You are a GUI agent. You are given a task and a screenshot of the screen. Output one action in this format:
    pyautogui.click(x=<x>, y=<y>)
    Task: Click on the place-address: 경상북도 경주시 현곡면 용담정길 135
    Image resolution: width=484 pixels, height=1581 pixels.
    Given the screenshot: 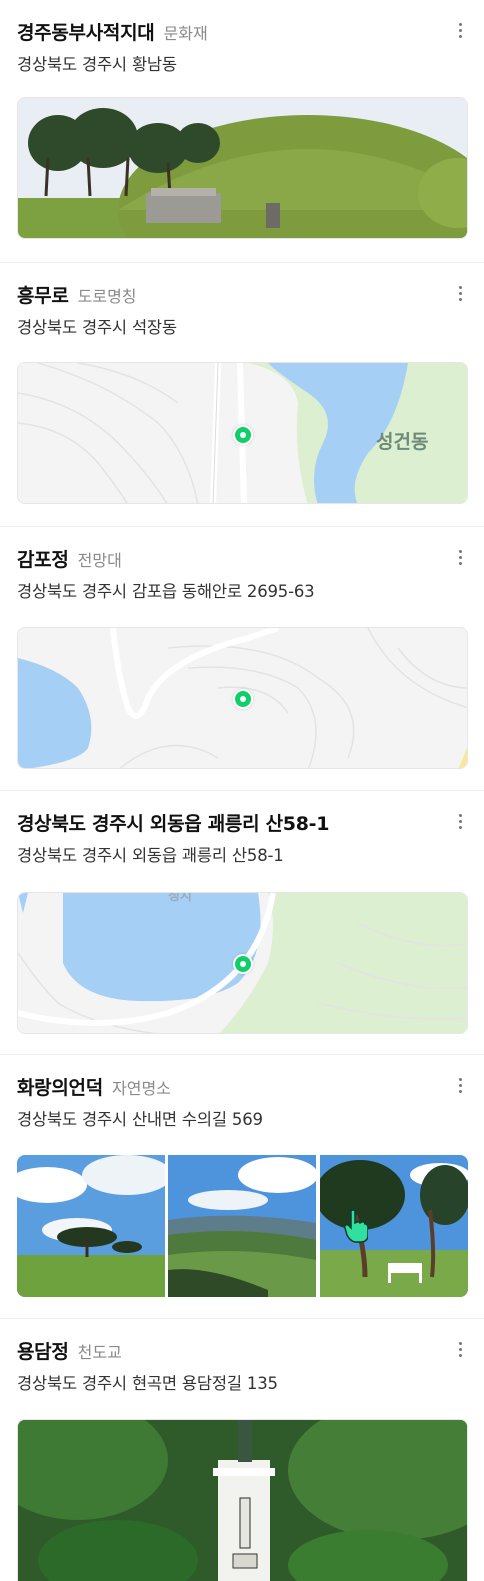 What is the action you would take?
    pyautogui.click(x=147, y=1383)
    